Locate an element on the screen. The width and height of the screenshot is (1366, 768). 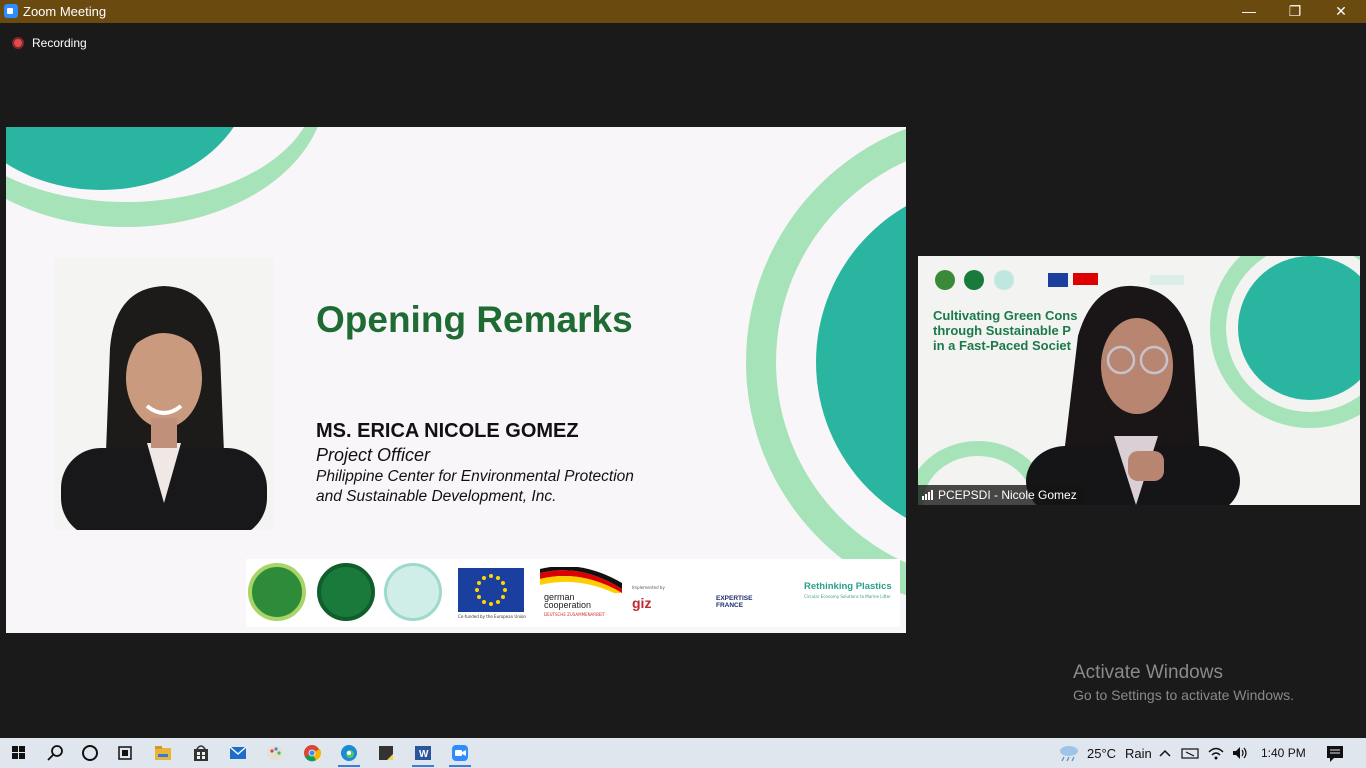
windows-start-icon is located at coordinates (19, 753).